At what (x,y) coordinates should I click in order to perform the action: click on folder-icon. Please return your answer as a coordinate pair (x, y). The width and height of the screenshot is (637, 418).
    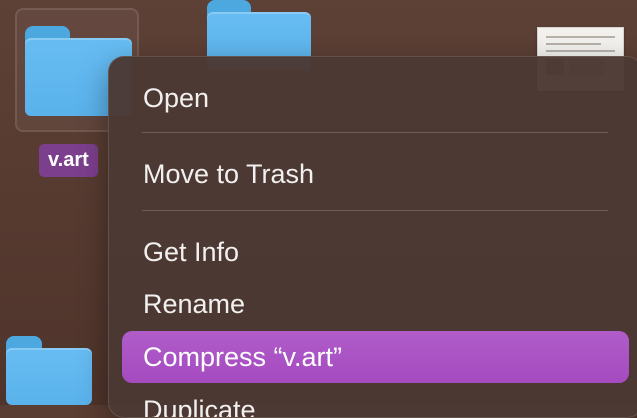
    Looking at the image, I should click on (49, 370).